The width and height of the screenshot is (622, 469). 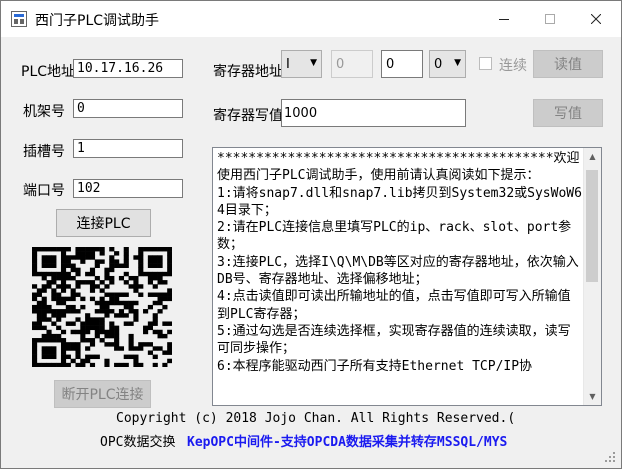 I want to click on register-area-value: I, so click(x=288, y=64).